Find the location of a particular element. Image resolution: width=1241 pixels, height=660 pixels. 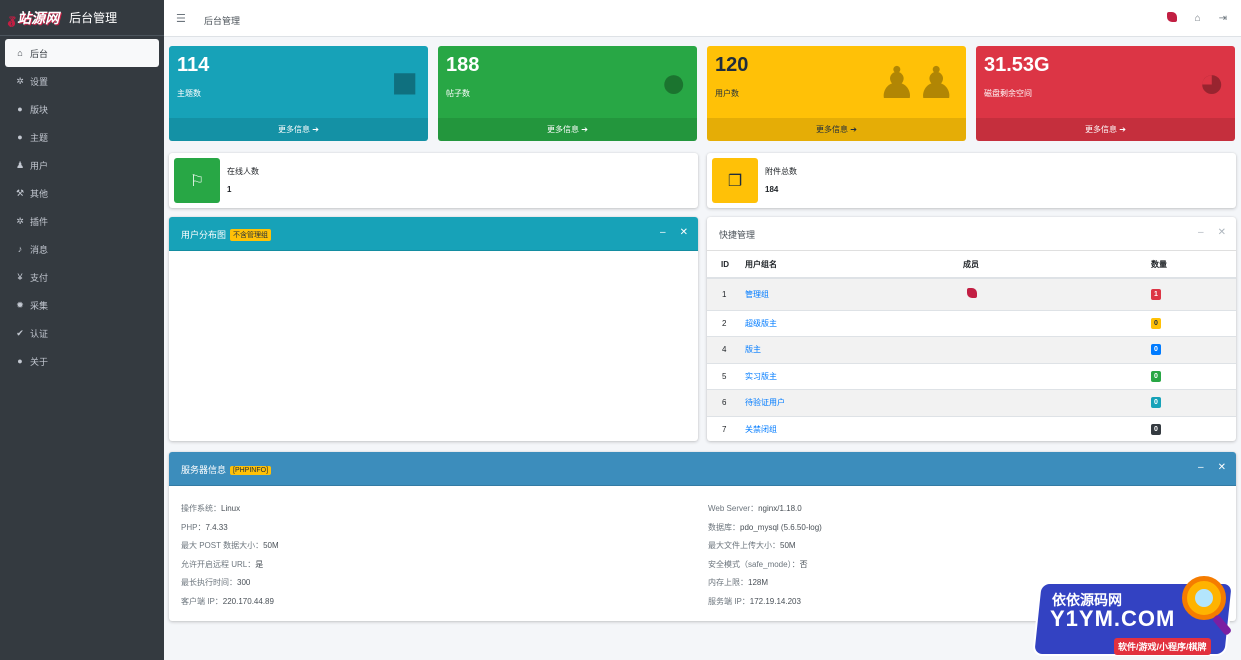

group-id: 5 is located at coordinates (726, 376).